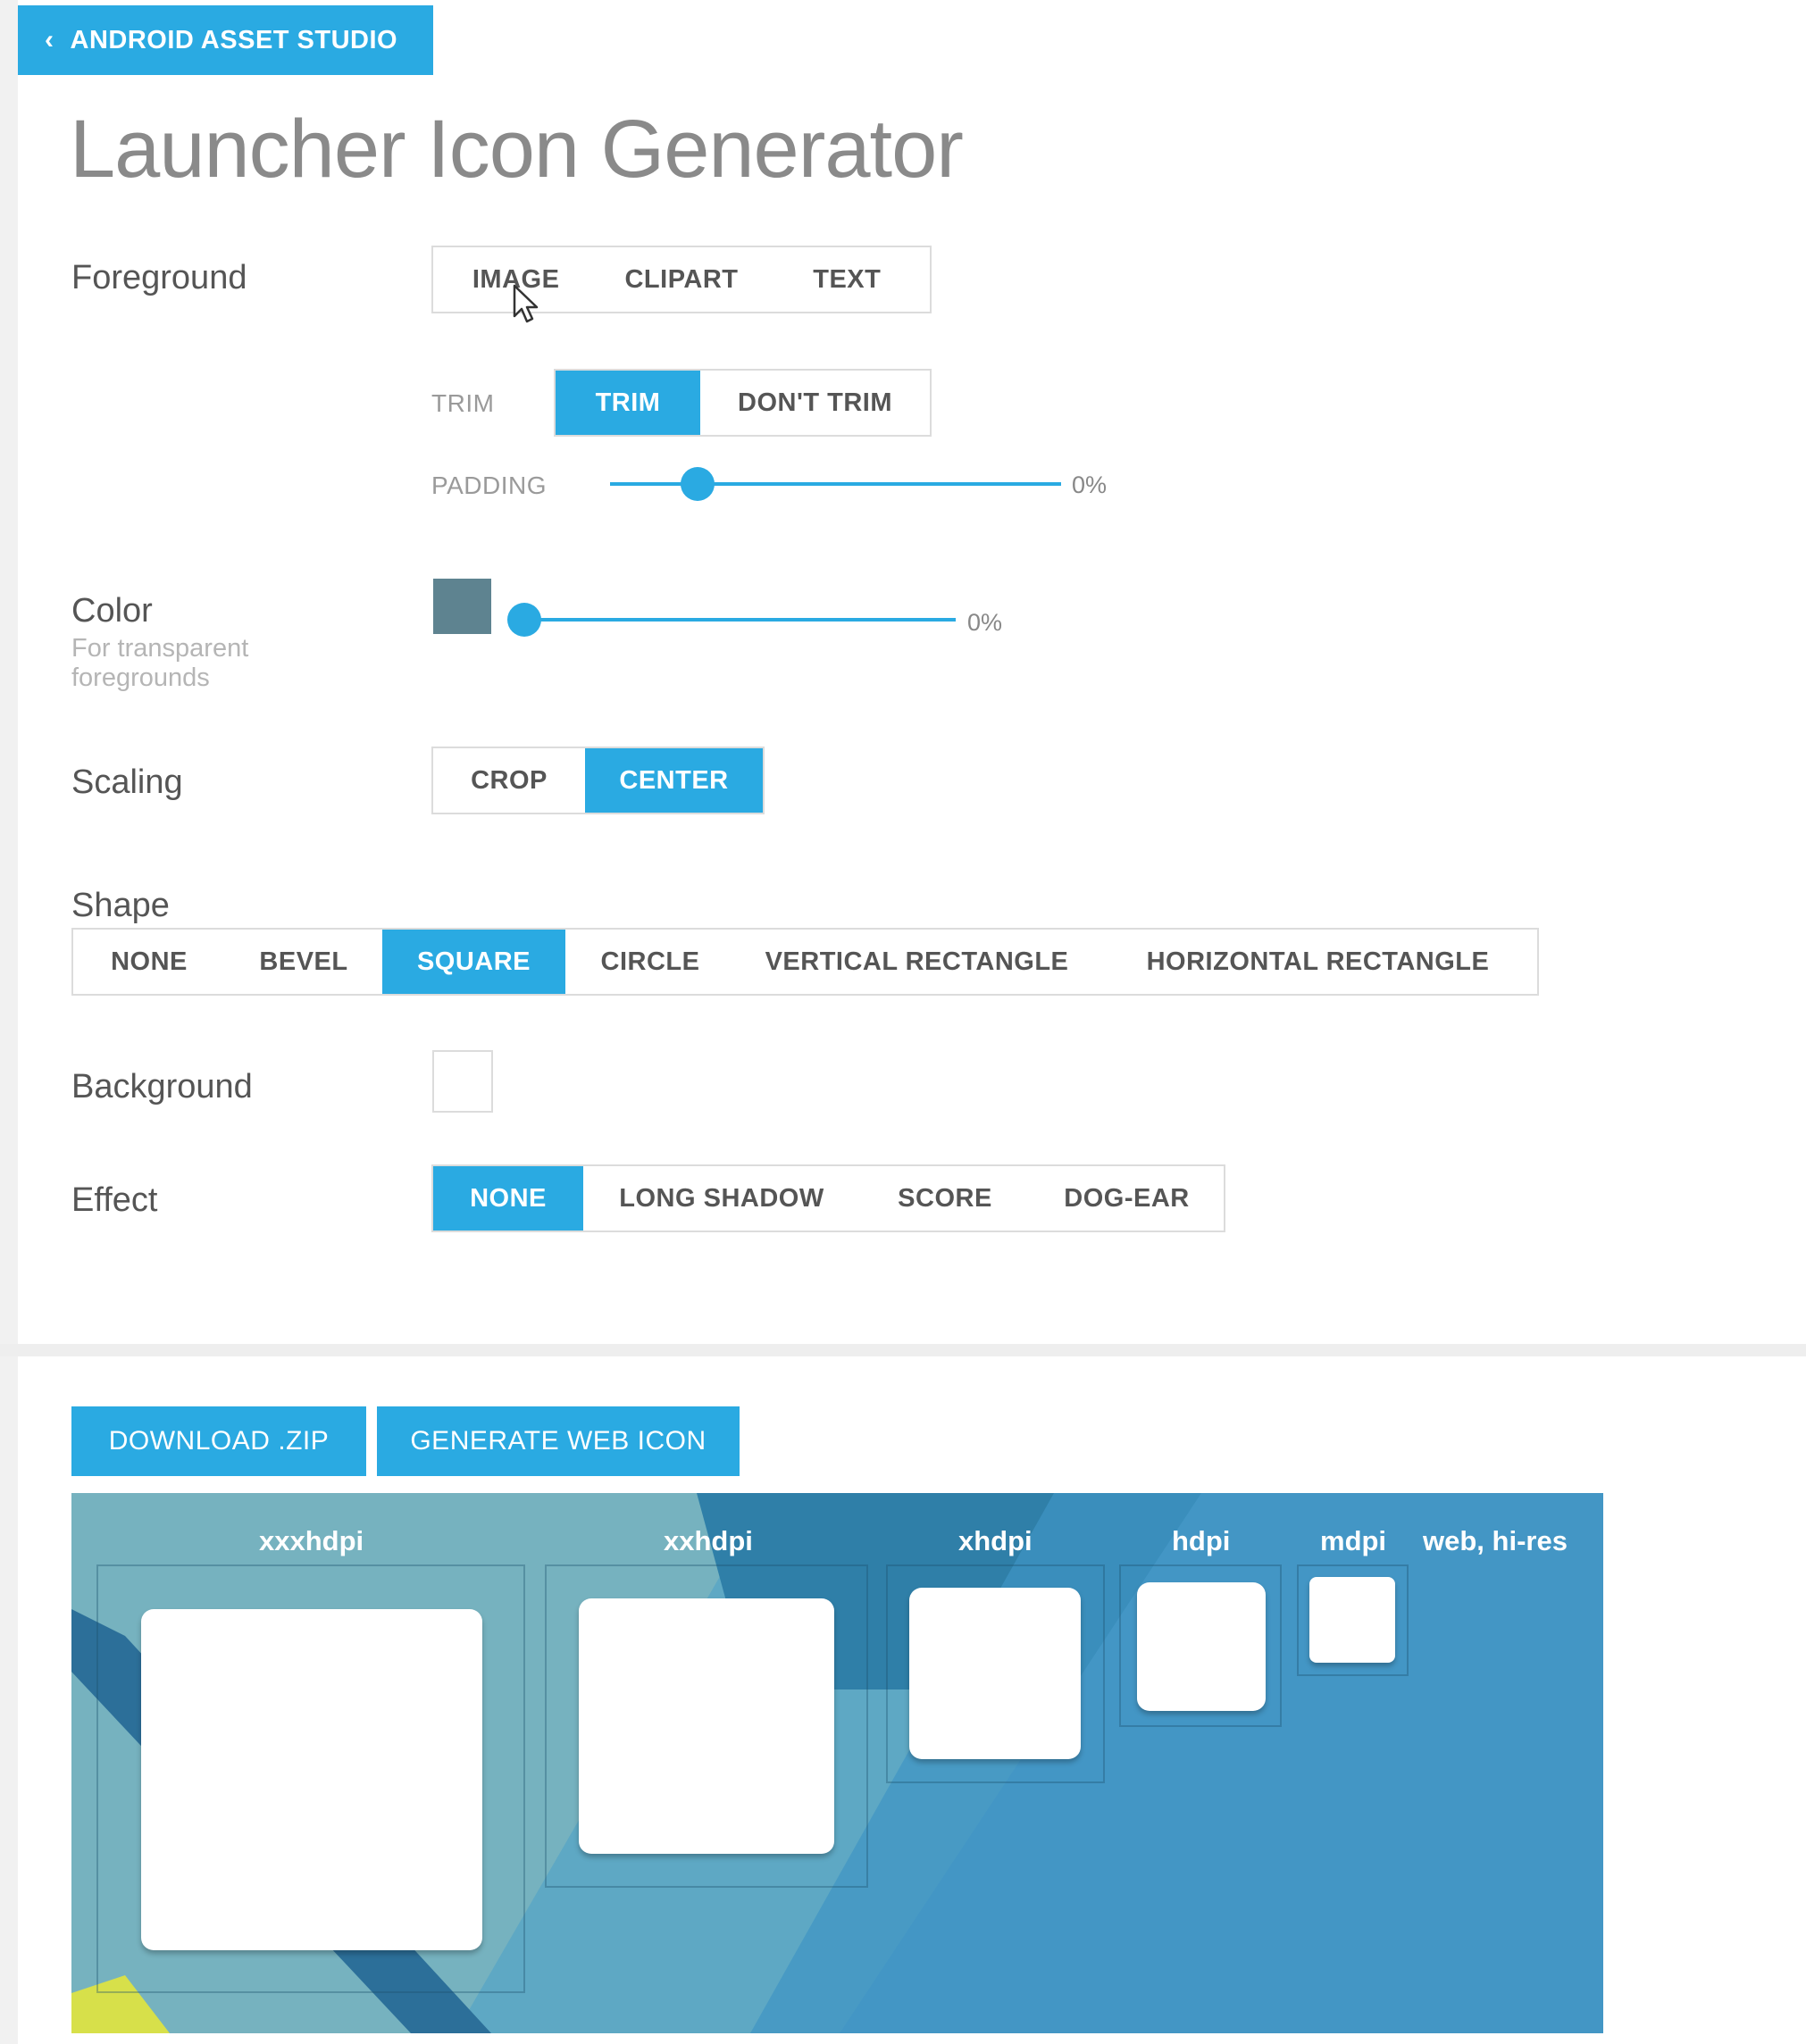 The image size is (1806, 2044). I want to click on scaling-option-crop: CROP, so click(509, 780).